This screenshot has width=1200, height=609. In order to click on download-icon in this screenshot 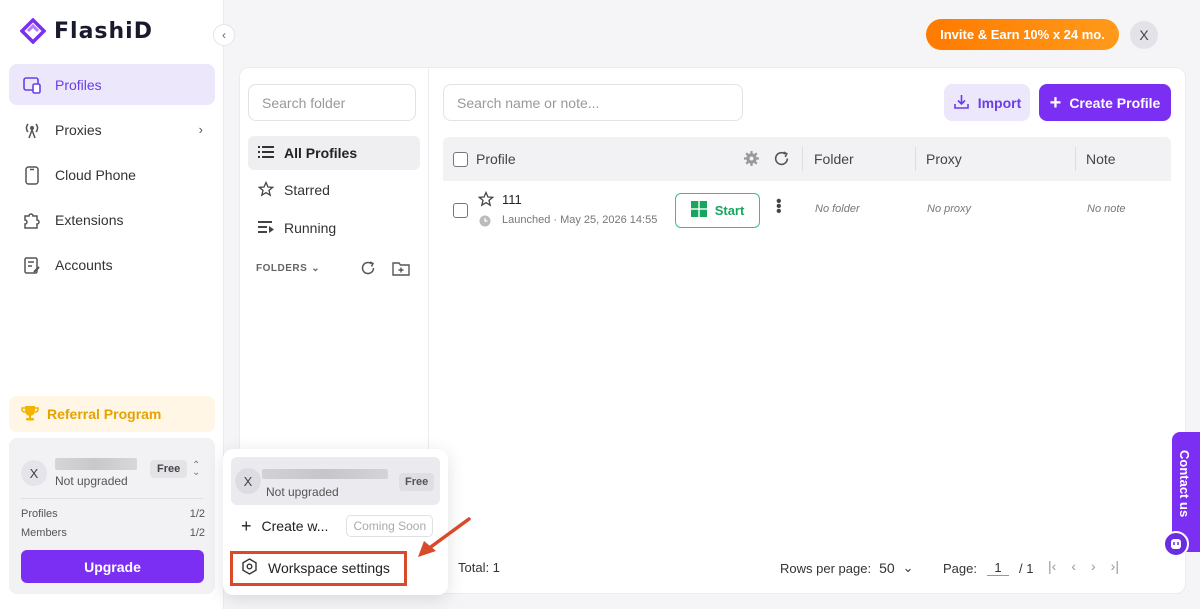, I will do `click(961, 103)`.